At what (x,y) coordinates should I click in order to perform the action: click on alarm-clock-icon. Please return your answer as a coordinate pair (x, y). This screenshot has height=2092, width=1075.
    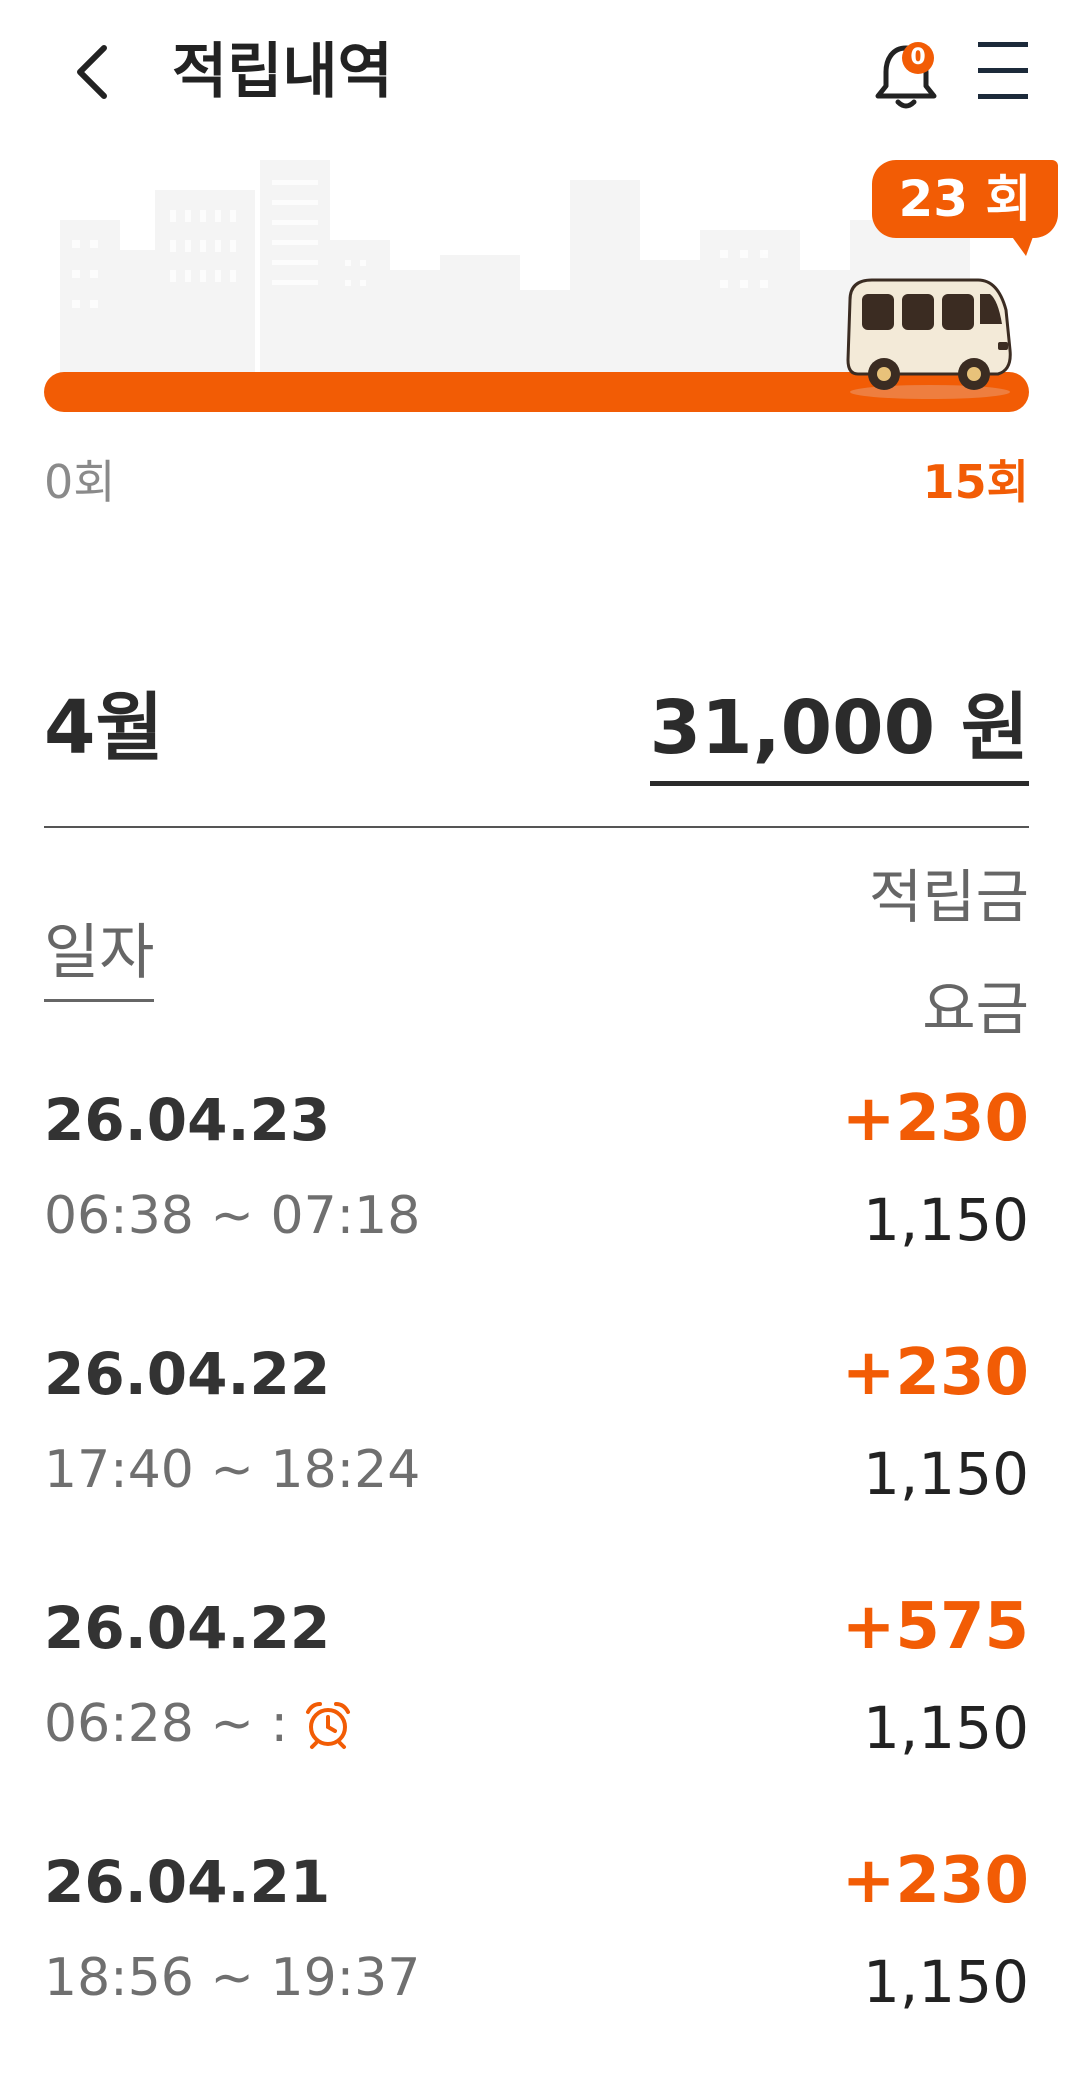
    Looking at the image, I should click on (328, 1725).